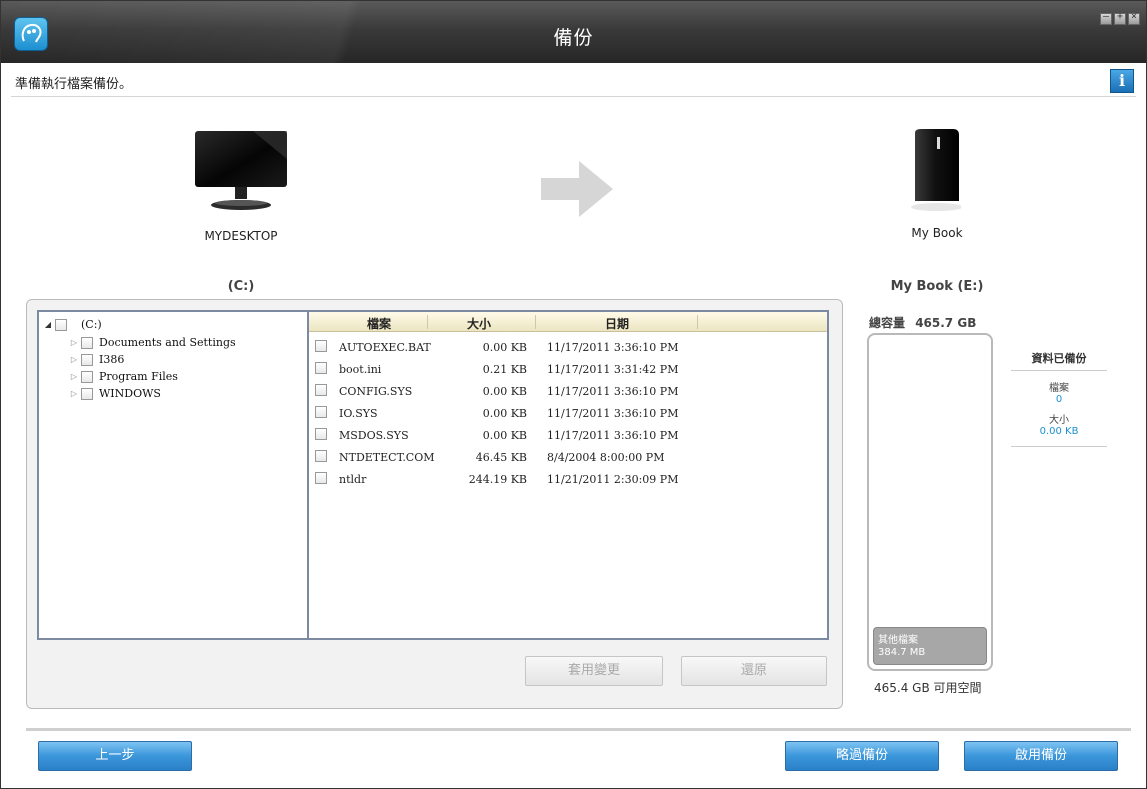 The width and height of the screenshot is (1147, 789). I want to click on back-button: 上一步, so click(115, 756).